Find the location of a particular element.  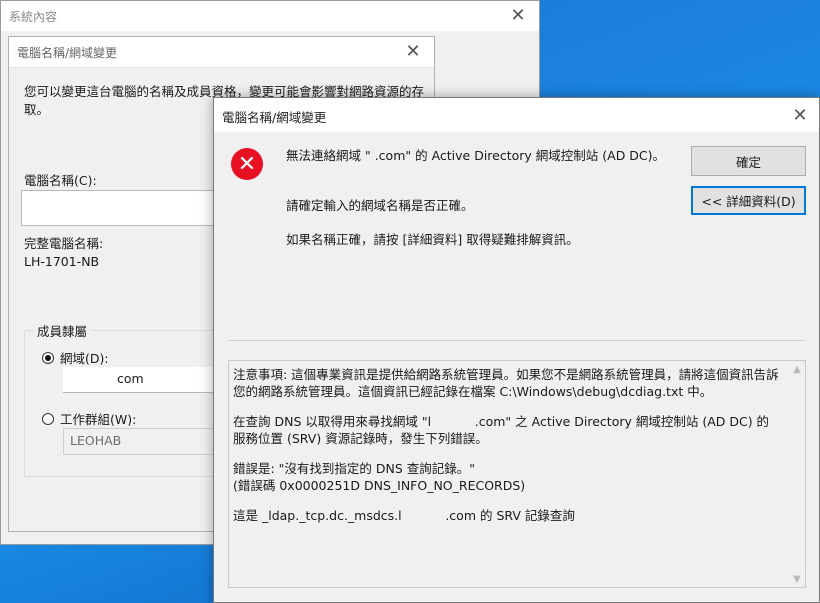

rename-dialog-titlebar: 電腦名稱/網域變更 ✕ is located at coordinates (221, 52).